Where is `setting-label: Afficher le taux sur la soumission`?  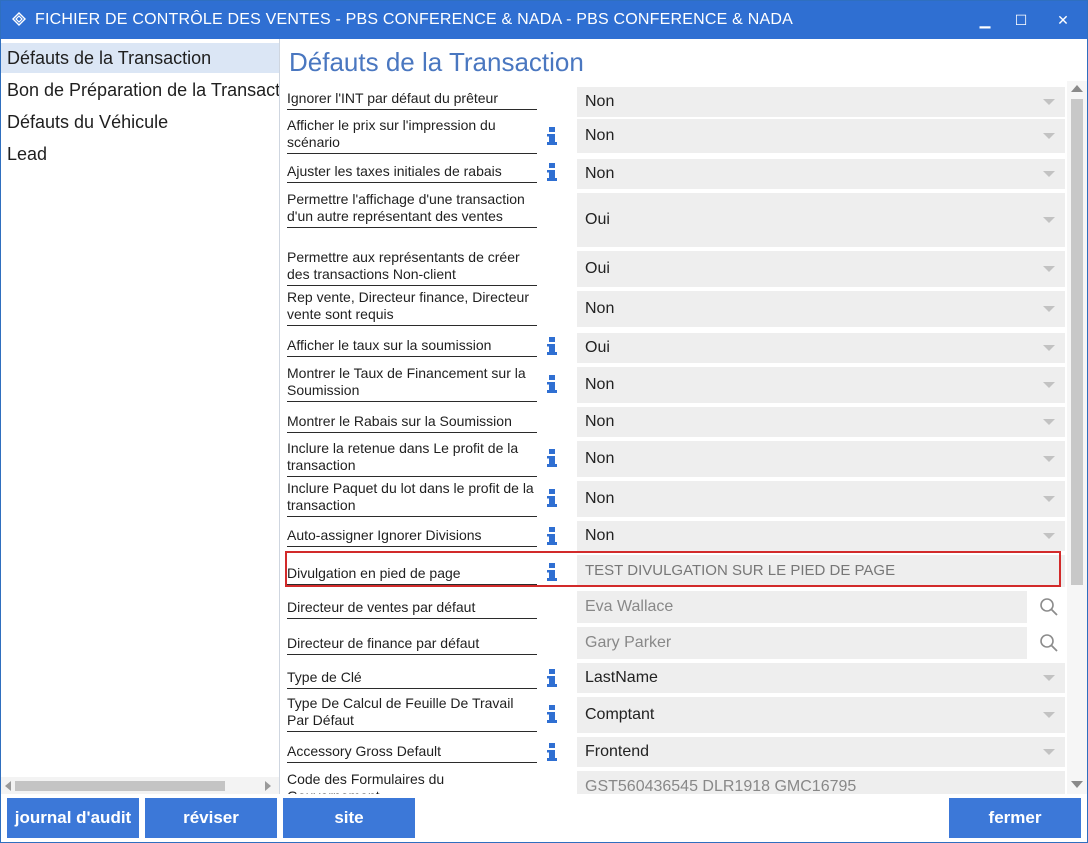
setting-label: Afficher le taux sur la soumission is located at coordinates (412, 347).